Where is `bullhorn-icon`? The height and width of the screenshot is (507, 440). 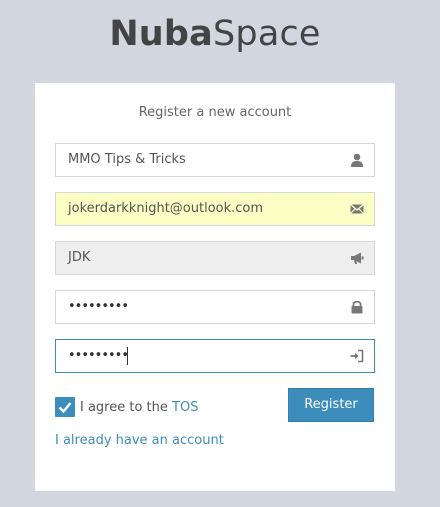
bullhorn-icon is located at coordinates (357, 258).